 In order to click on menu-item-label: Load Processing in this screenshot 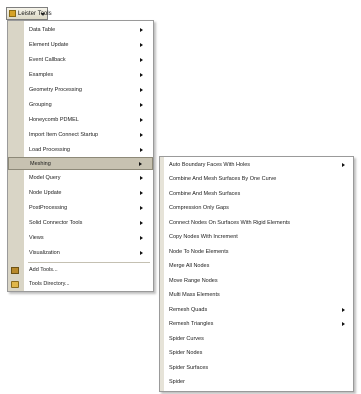, I will do `click(49, 150)`.